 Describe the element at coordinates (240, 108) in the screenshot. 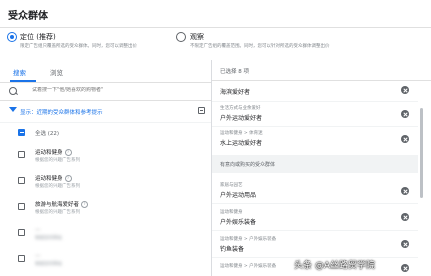

I see `selected-item-path: 生活方式与业余爱好` at that location.